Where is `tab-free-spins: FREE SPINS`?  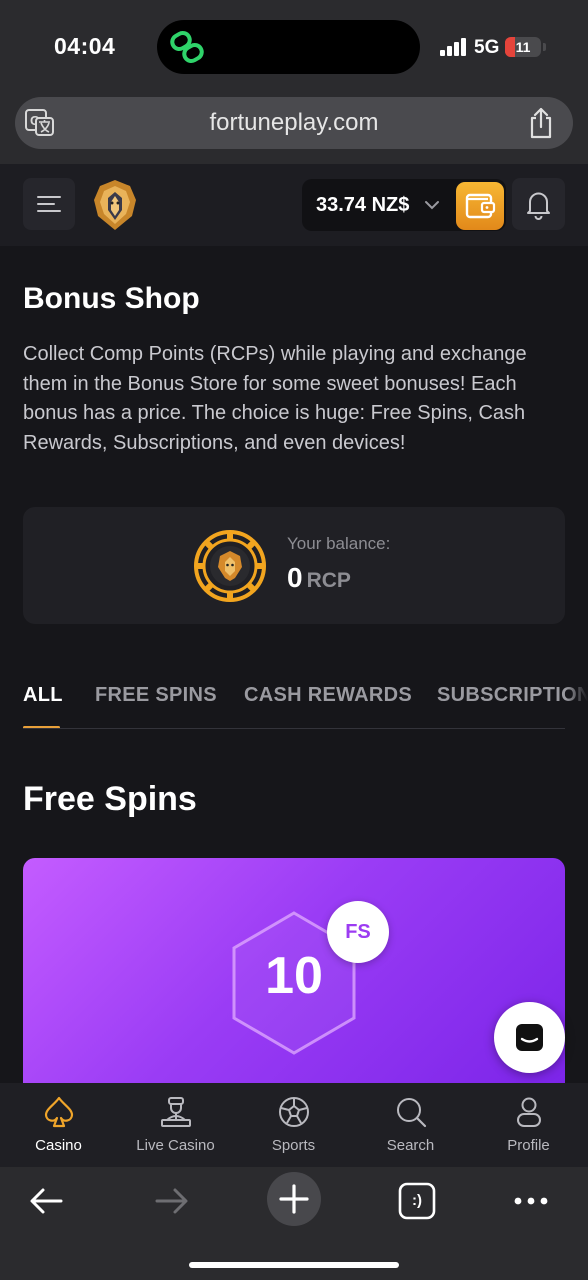
tab-free-spins: FREE SPINS is located at coordinates (156, 695).